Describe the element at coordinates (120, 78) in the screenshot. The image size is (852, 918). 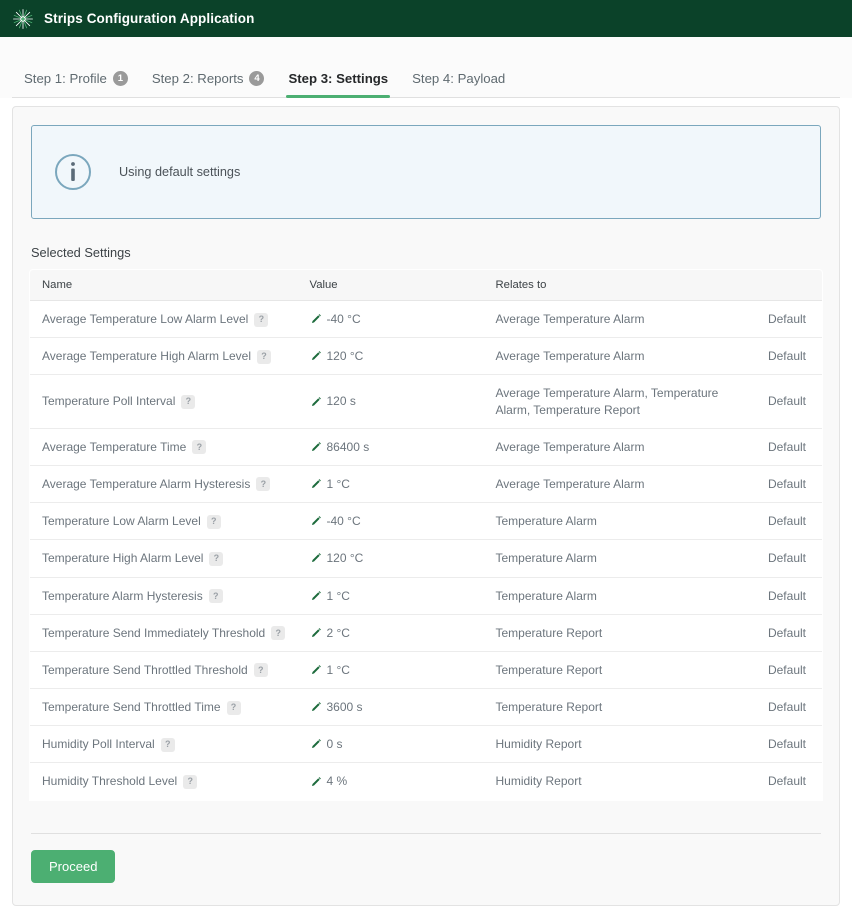
I see `tab-badge-count: 1` at that location.